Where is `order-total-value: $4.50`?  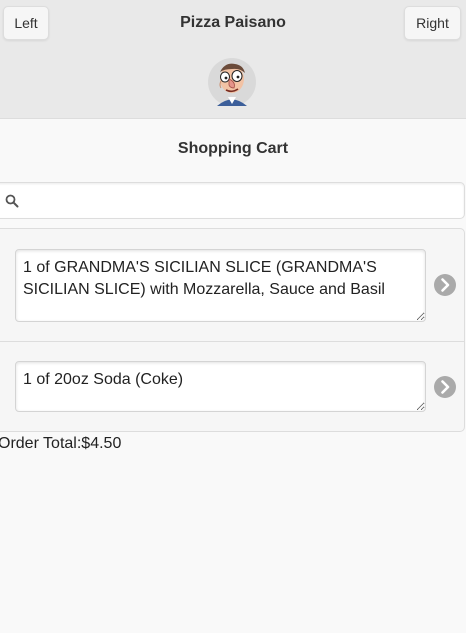
order-total-value: $4.50 is located at coordinates (101, 443).